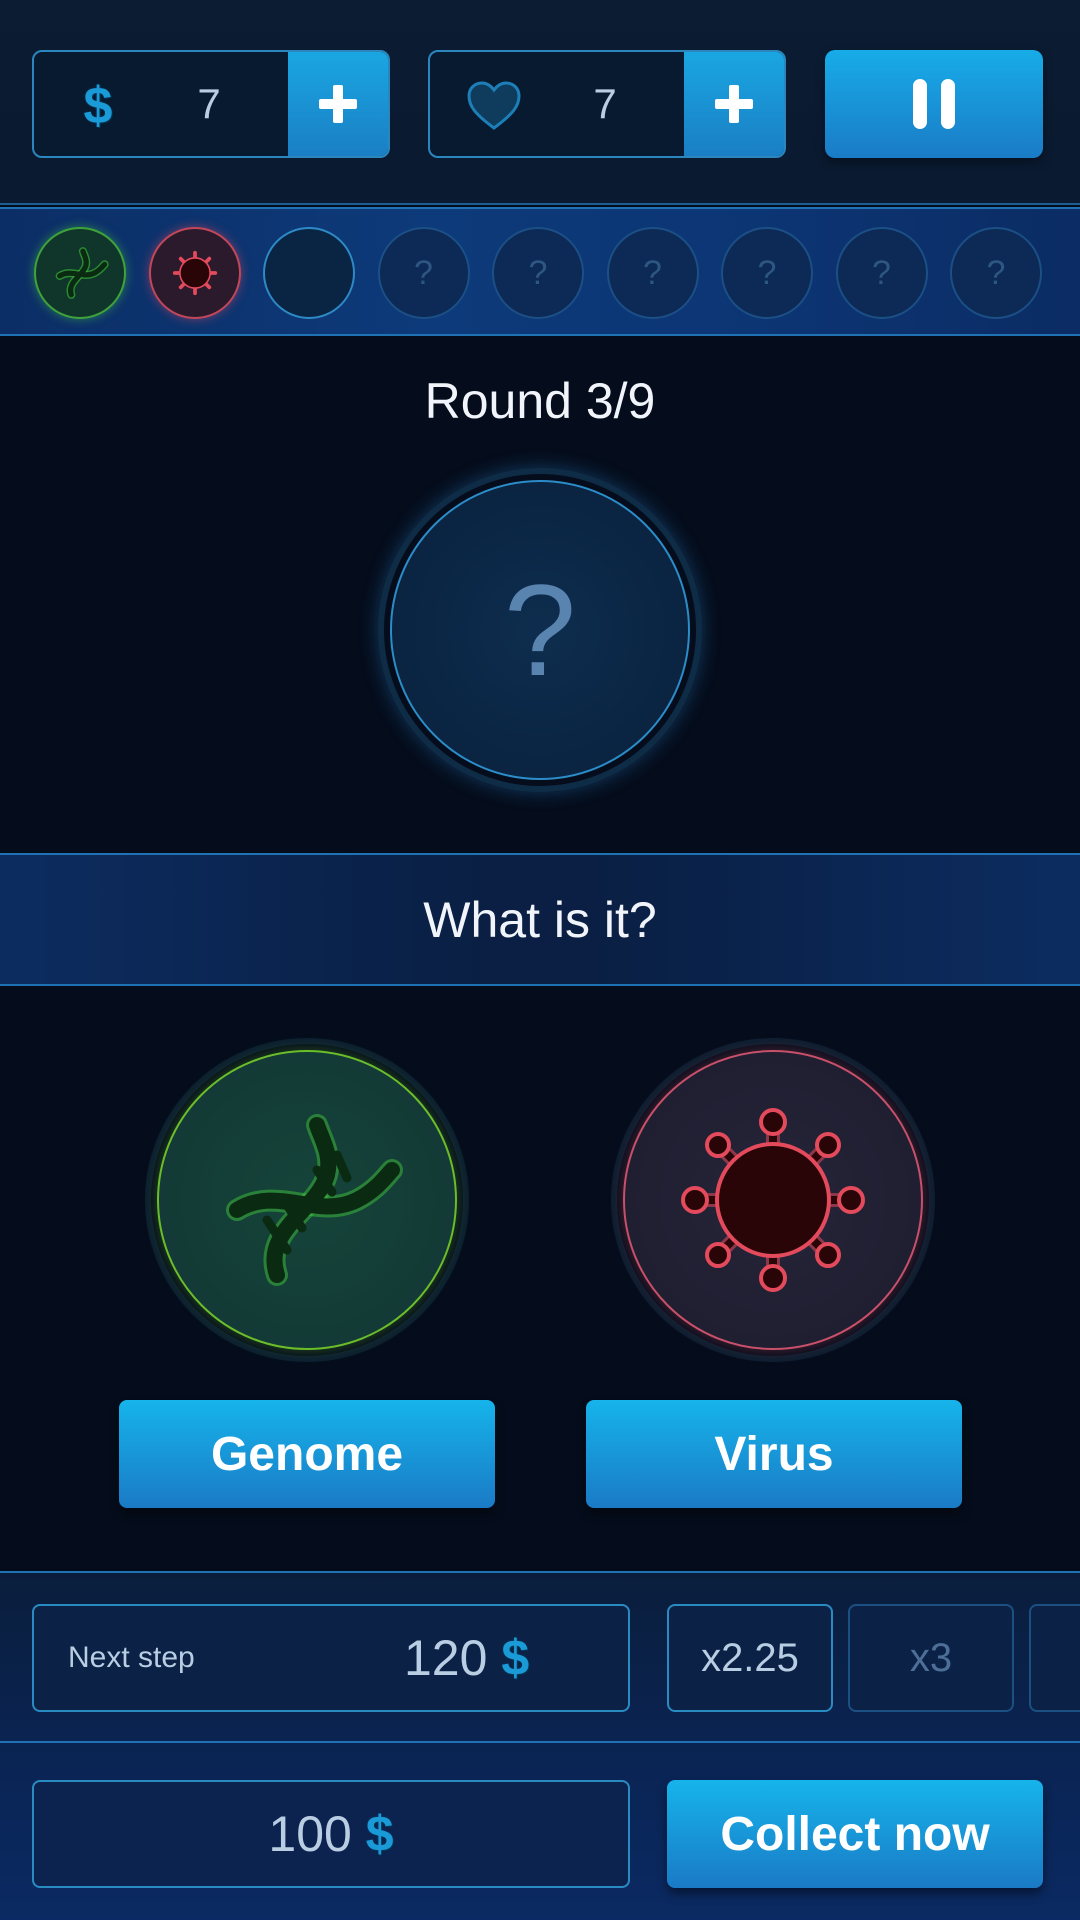  I want to click on virus-choice-image, so click(773, 1200).